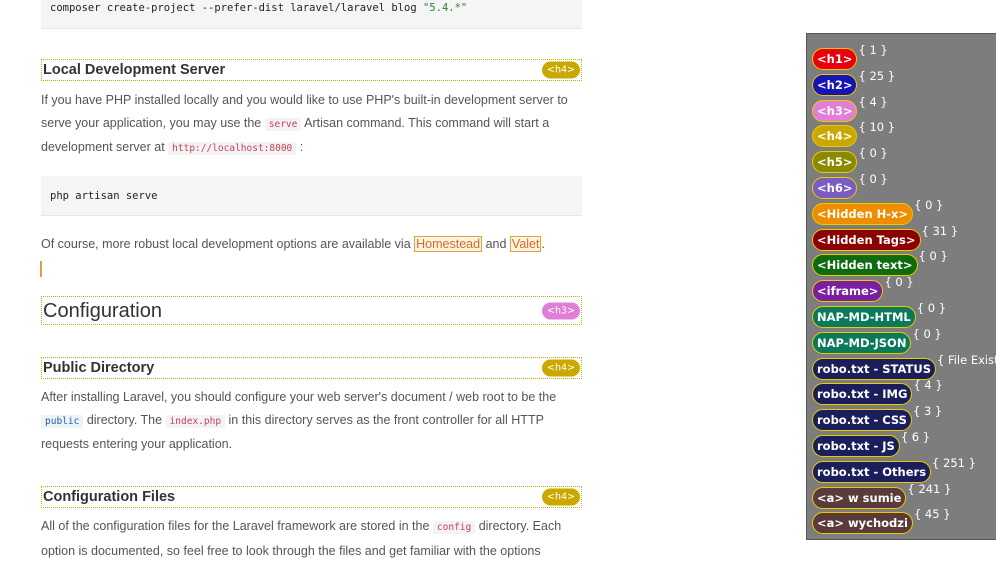 The image size is (996, 562). Describe the element at coordinates (873, 101) in the screenshot. I see `panel-count-h3: { 4 }` at that location.